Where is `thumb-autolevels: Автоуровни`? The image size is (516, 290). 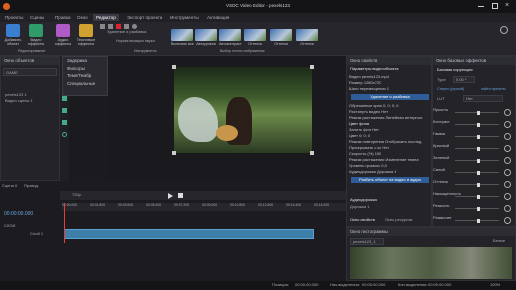 thumb-autolevels: Автоуровни is located at coordinates (206, 40).